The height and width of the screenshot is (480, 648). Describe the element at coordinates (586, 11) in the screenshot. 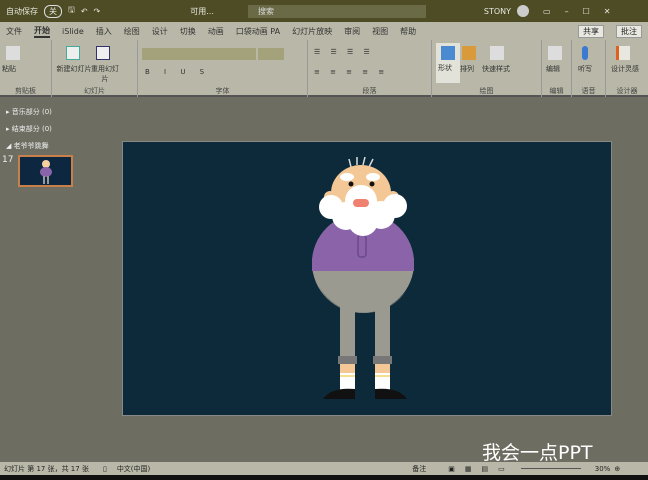

I see `maximize-icon: ☐` at that location.